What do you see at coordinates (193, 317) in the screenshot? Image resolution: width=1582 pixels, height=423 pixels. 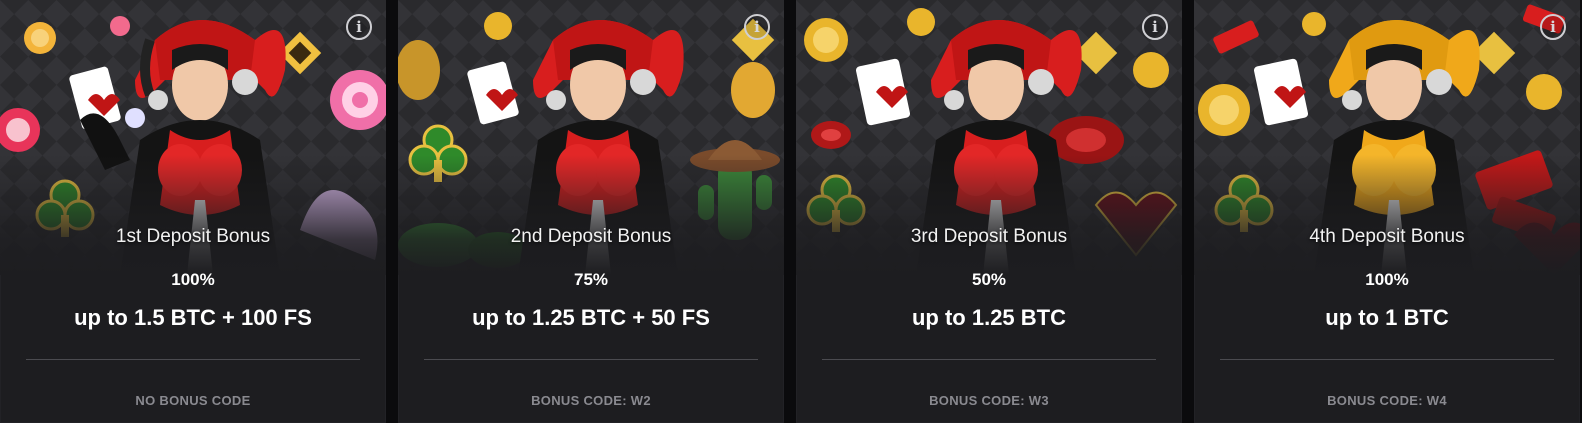 I see `bonus-amount: up to 1.5 BTC + 100 FS` at bounding box center [193, 317].